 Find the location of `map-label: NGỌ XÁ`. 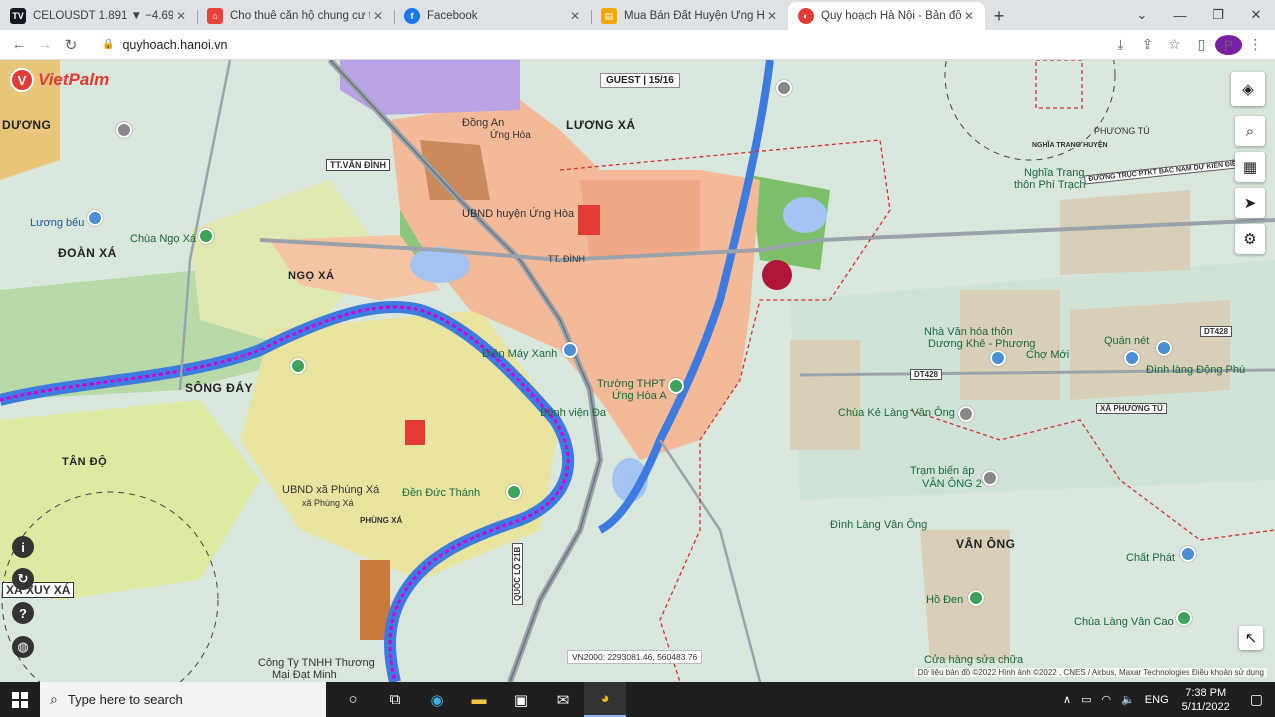

map-label: NGỌ XÁ is located at coordinates (311, 276).